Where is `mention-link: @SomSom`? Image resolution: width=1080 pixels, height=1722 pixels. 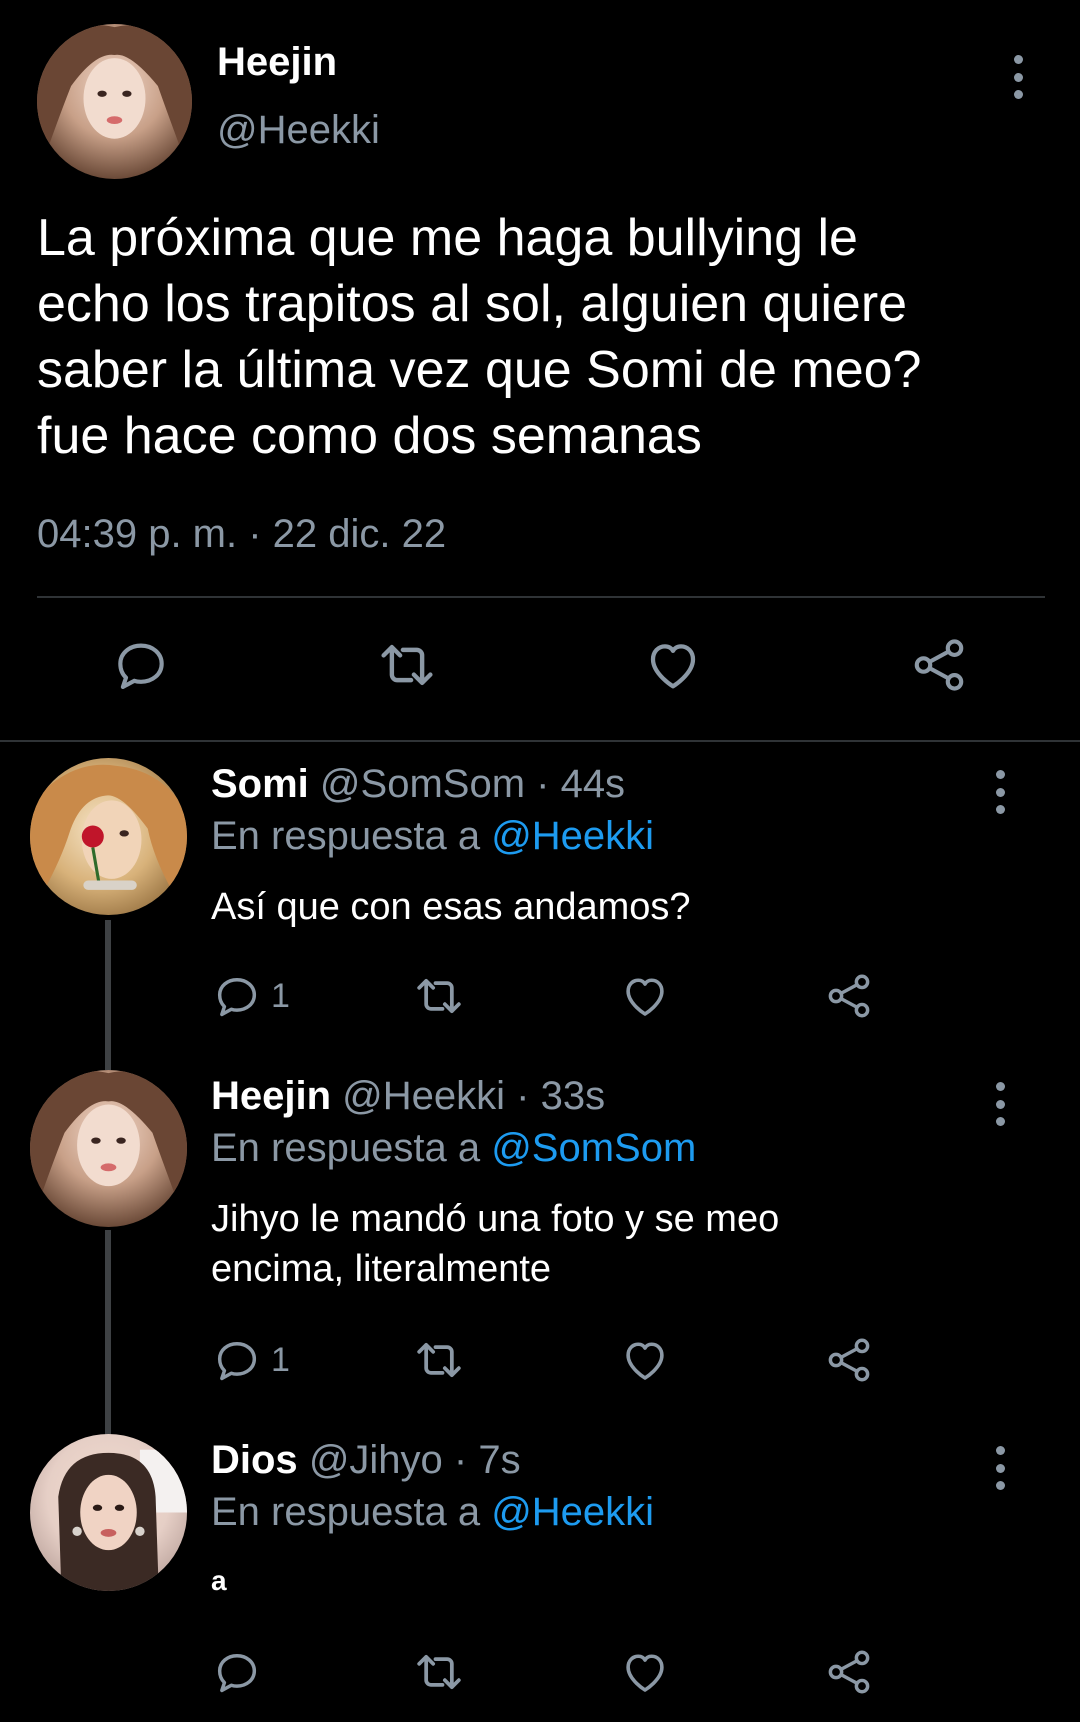
mention-link: @SomSom is located at coordinates (593, 1148).